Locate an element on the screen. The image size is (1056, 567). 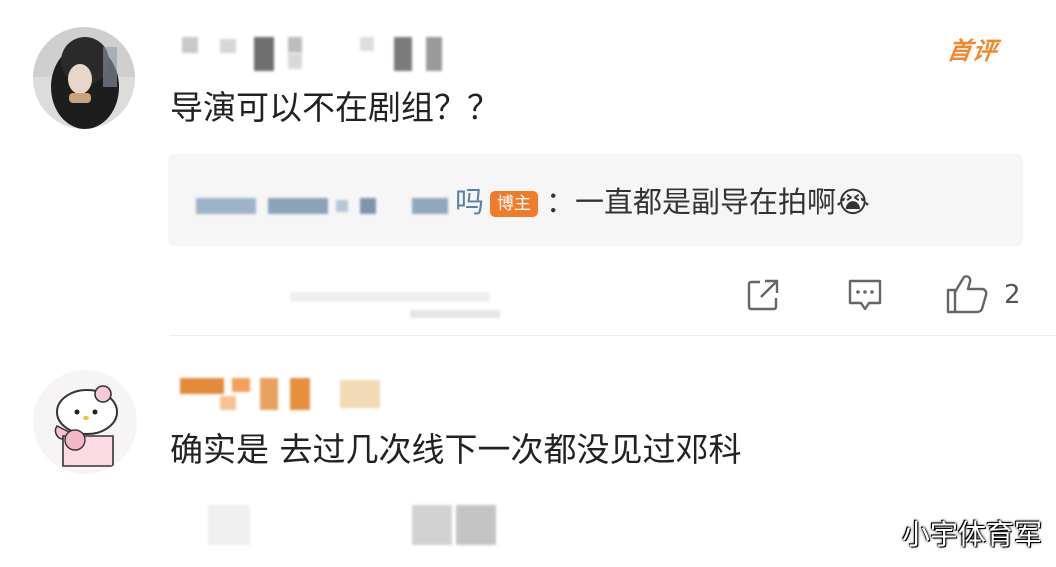
blurred-time is located at coordinates (400, 304).